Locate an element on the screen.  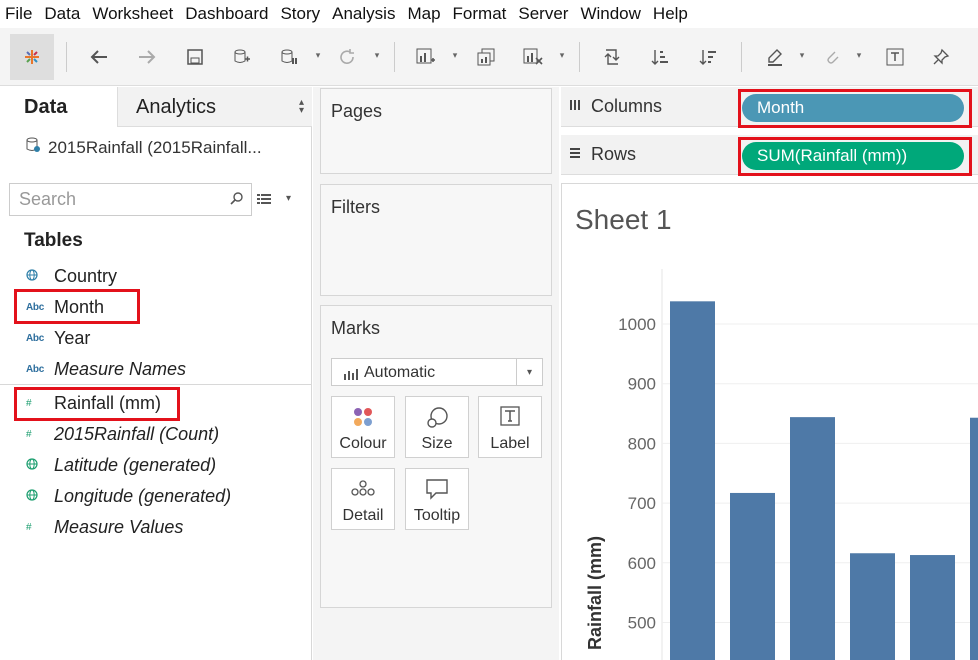
label-label: Label is located at coordinates (510, 443).